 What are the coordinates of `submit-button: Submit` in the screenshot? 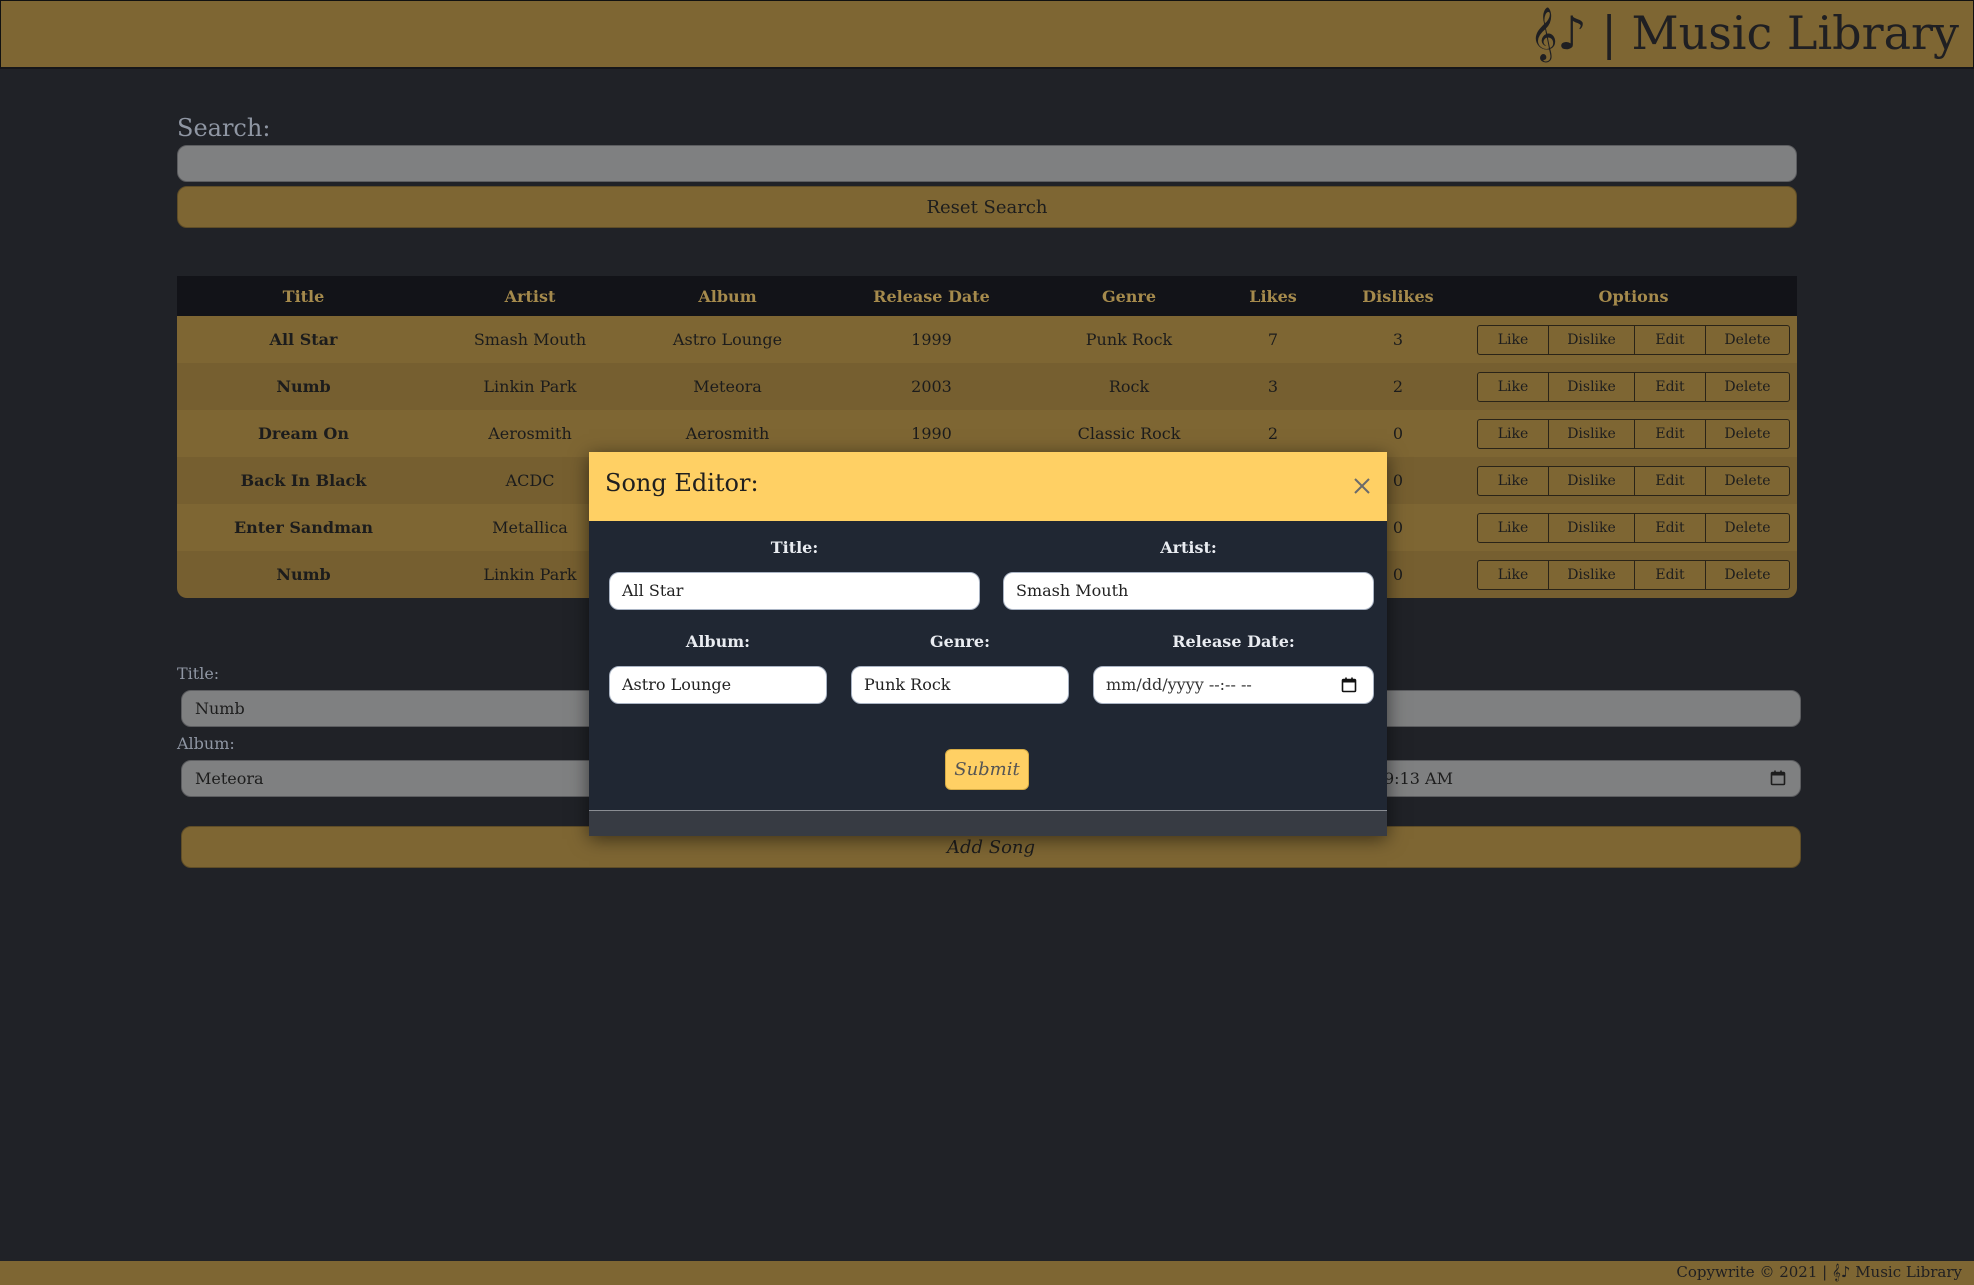 It's located at (987, 769).